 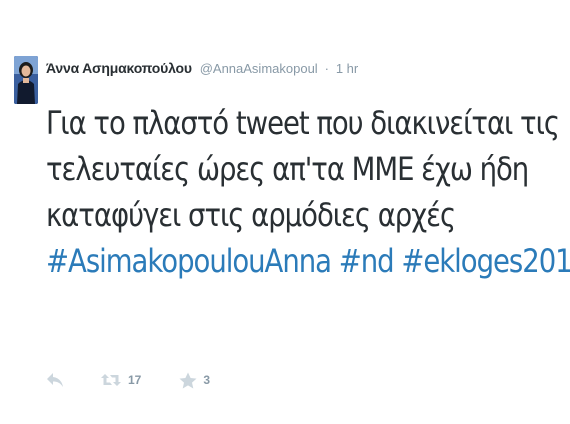 What do you see at coordinates (119, 68) in the screenshot?
I see `display-name: Άννα Ασημακοπούλου` at bounding box center [119, 68].